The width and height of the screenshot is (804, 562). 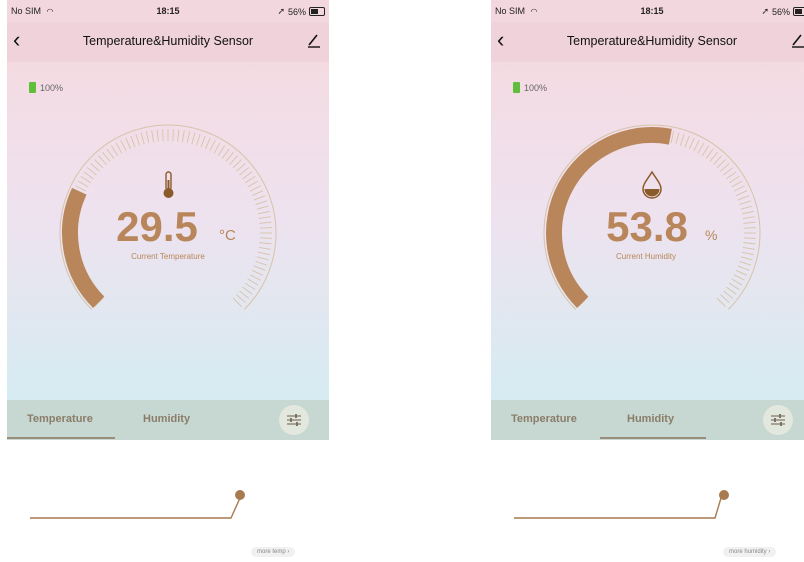 What do you see at coordinates (83, 247) in the screenshot?
I see `gauge-fill-arc` at bounding box center [83, 247].